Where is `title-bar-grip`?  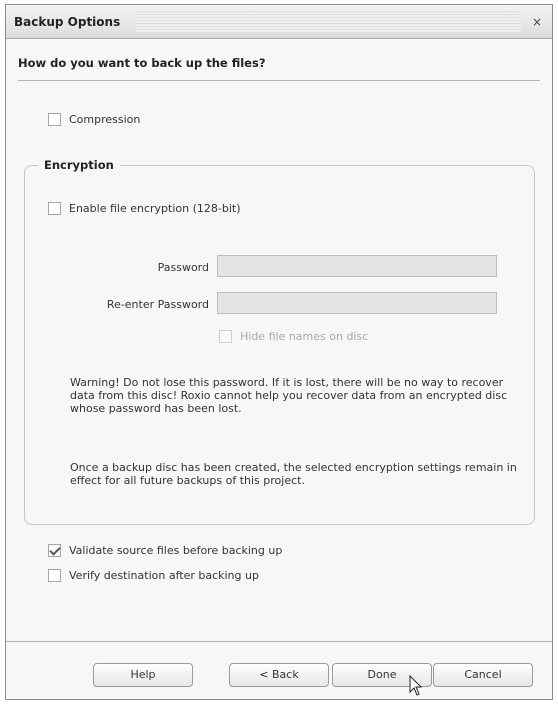 title-bar-grip is located at coordinates (328, 22).